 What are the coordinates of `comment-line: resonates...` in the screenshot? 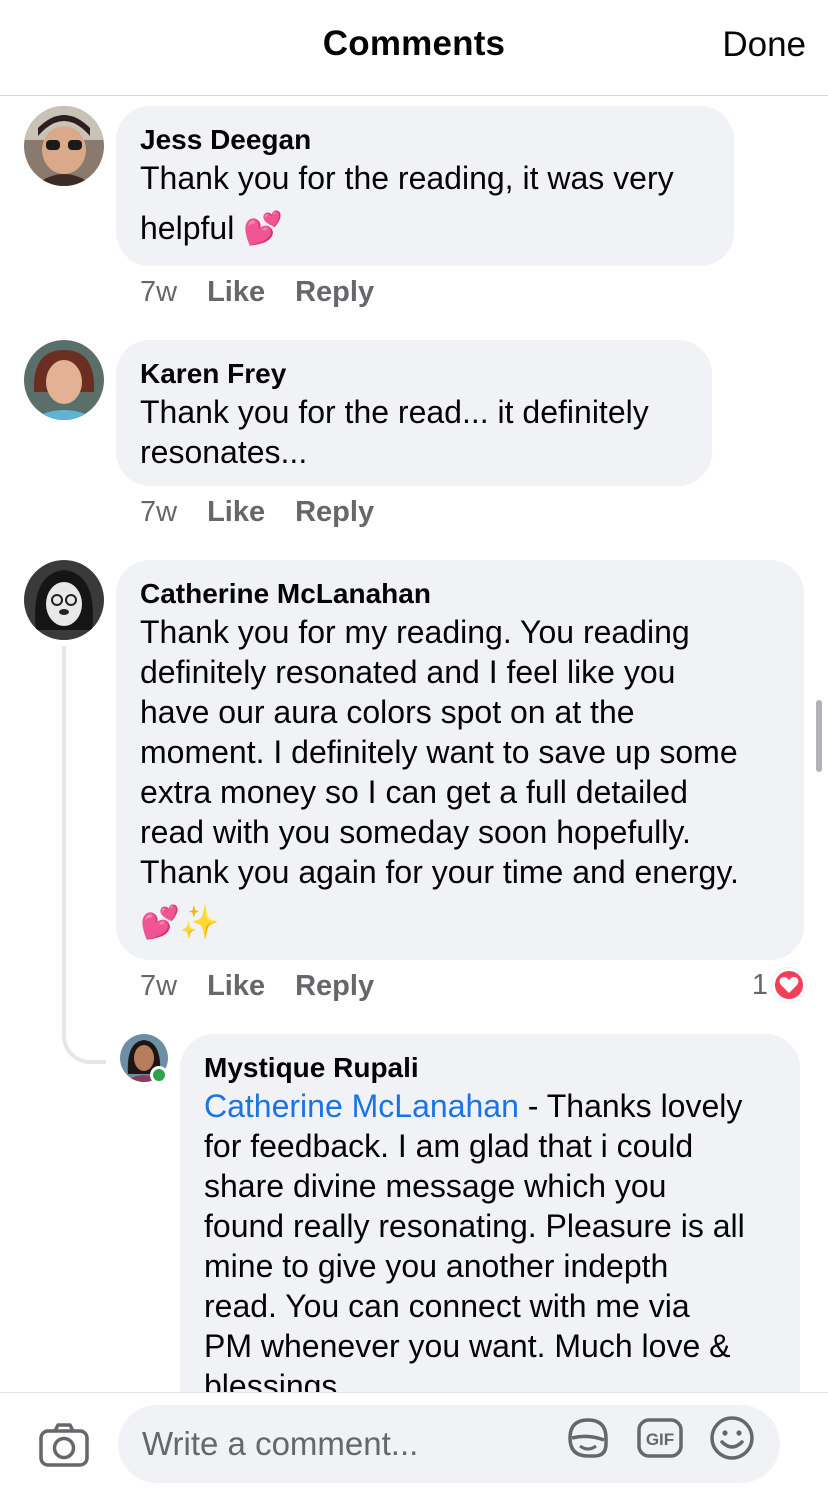 It's located at (224, 452).